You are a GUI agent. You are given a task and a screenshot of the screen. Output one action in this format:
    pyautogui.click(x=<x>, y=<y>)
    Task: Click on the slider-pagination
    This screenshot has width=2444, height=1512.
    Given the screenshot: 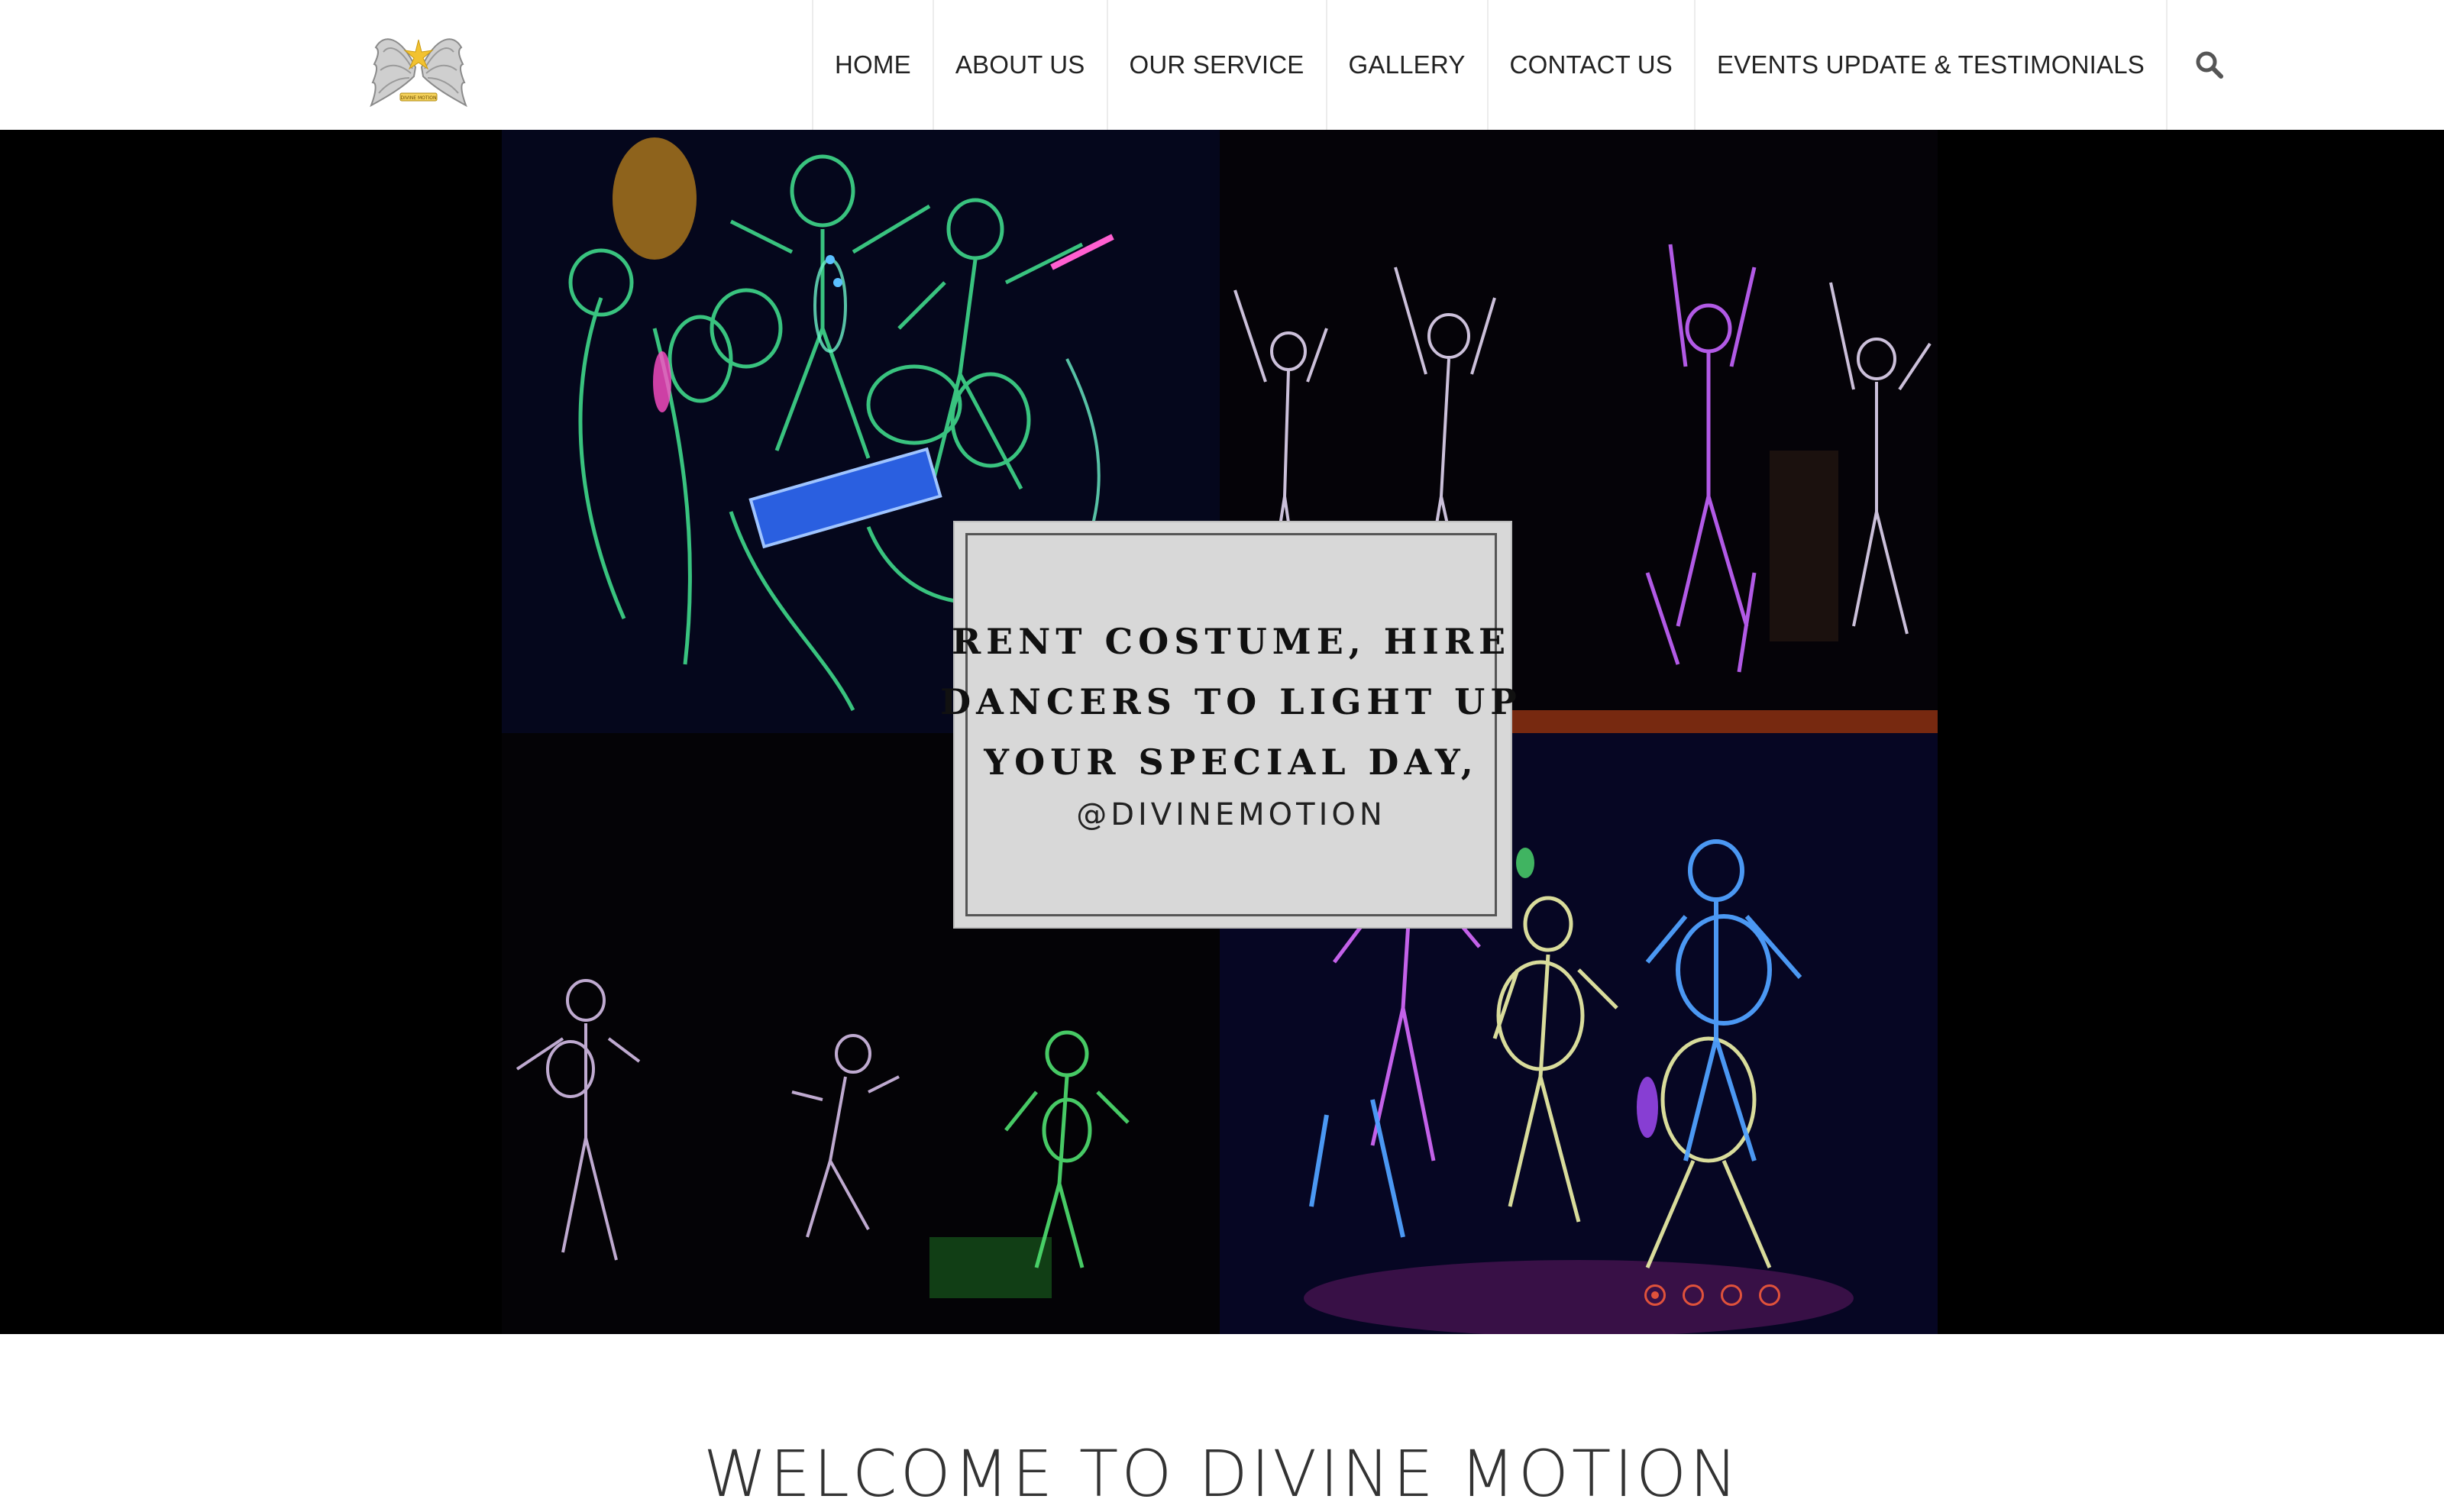 What is the action you would take?
    pyautogui.click(x=1712, y=1295)
    